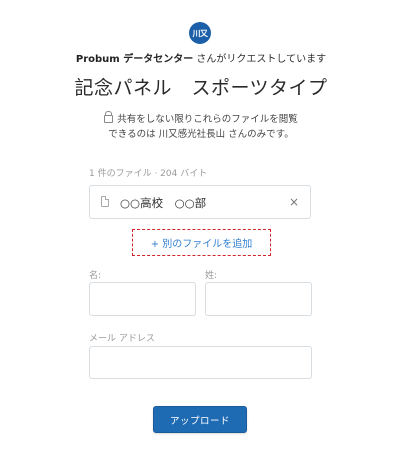 This screenshot has height=460, width=402. Describe the element at coordinates (200, 419) in the screenshot. I see `upload-button: アップロード` at that location.